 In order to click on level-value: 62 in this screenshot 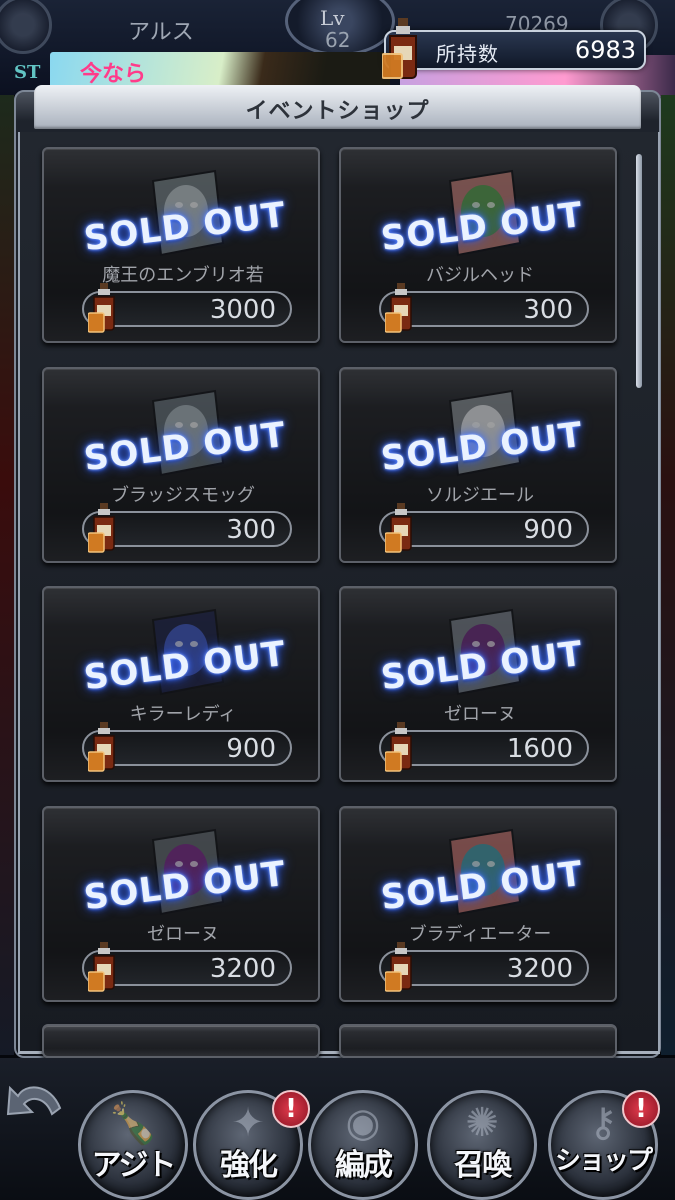, I will do `click(338, 40)`.